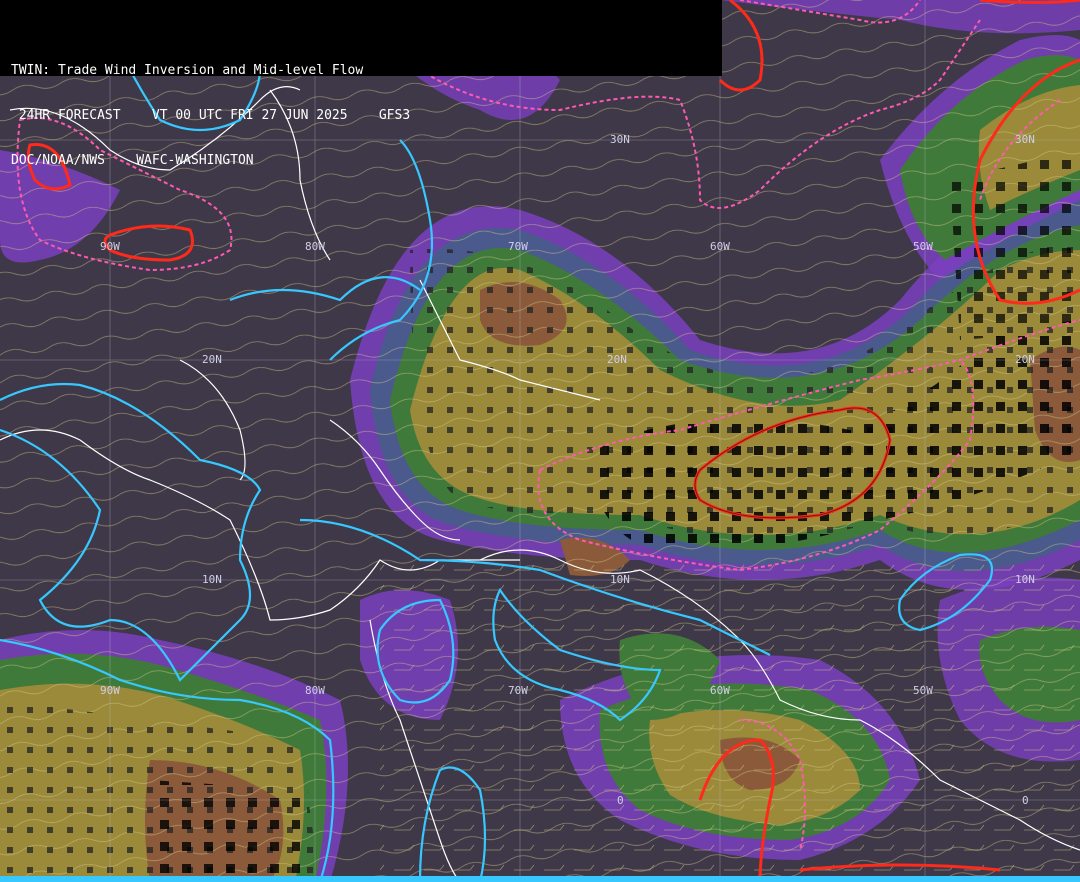 Image resolution: width=1080 pixels, height=882 pixels. Describe the element at coordinates (212, 359) in the screenshot. I see `lat-label-20n-west: 20N` at that location.